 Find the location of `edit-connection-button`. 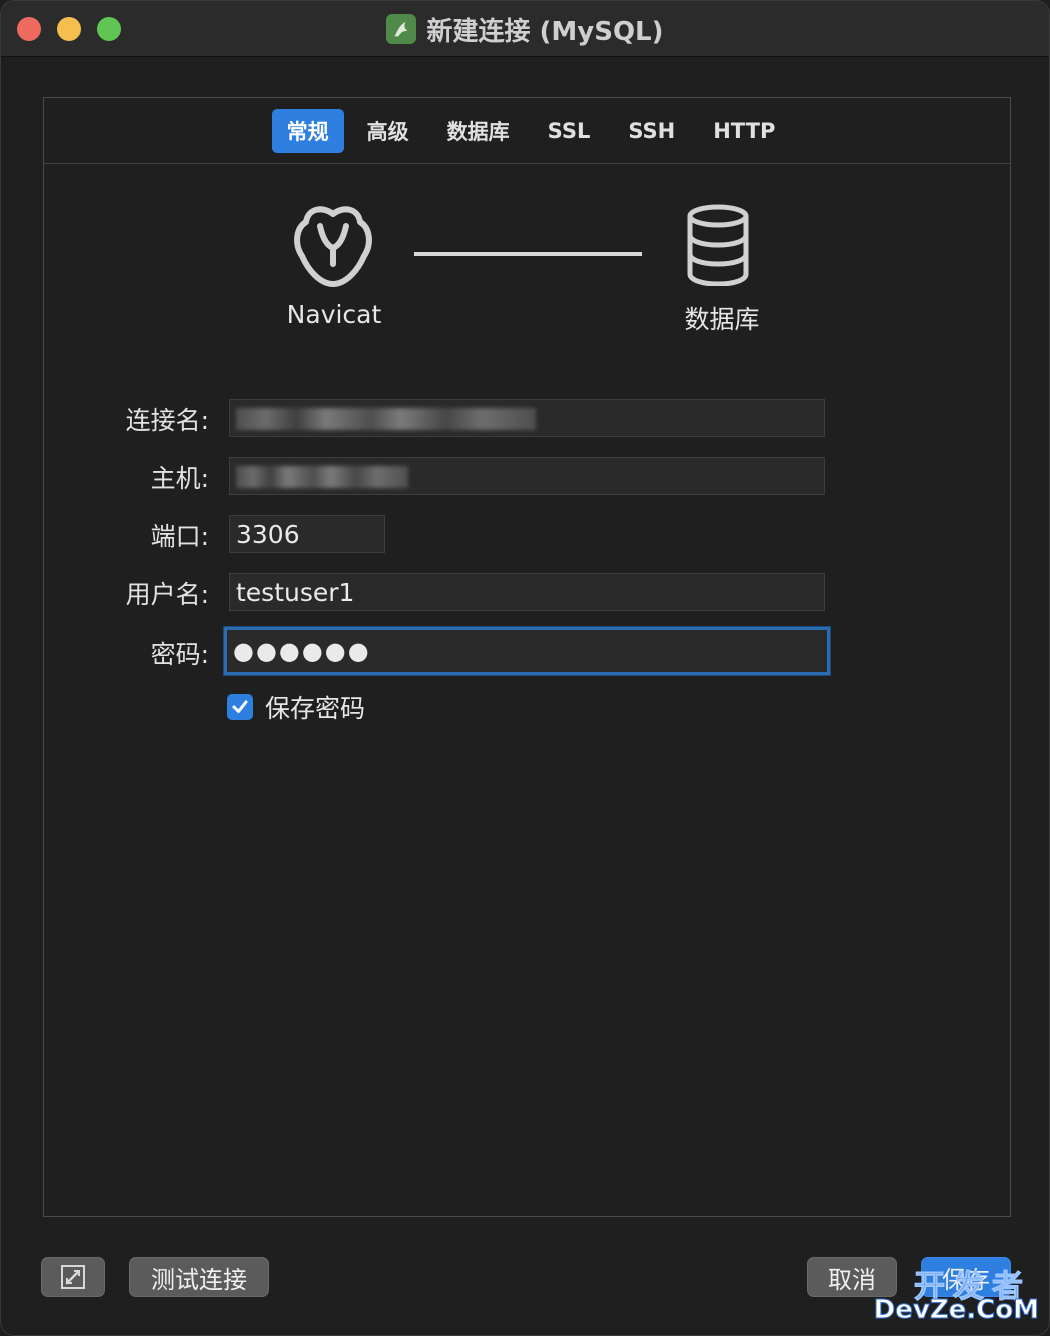

edit-connection-button is located at coordinates (73, 1277).